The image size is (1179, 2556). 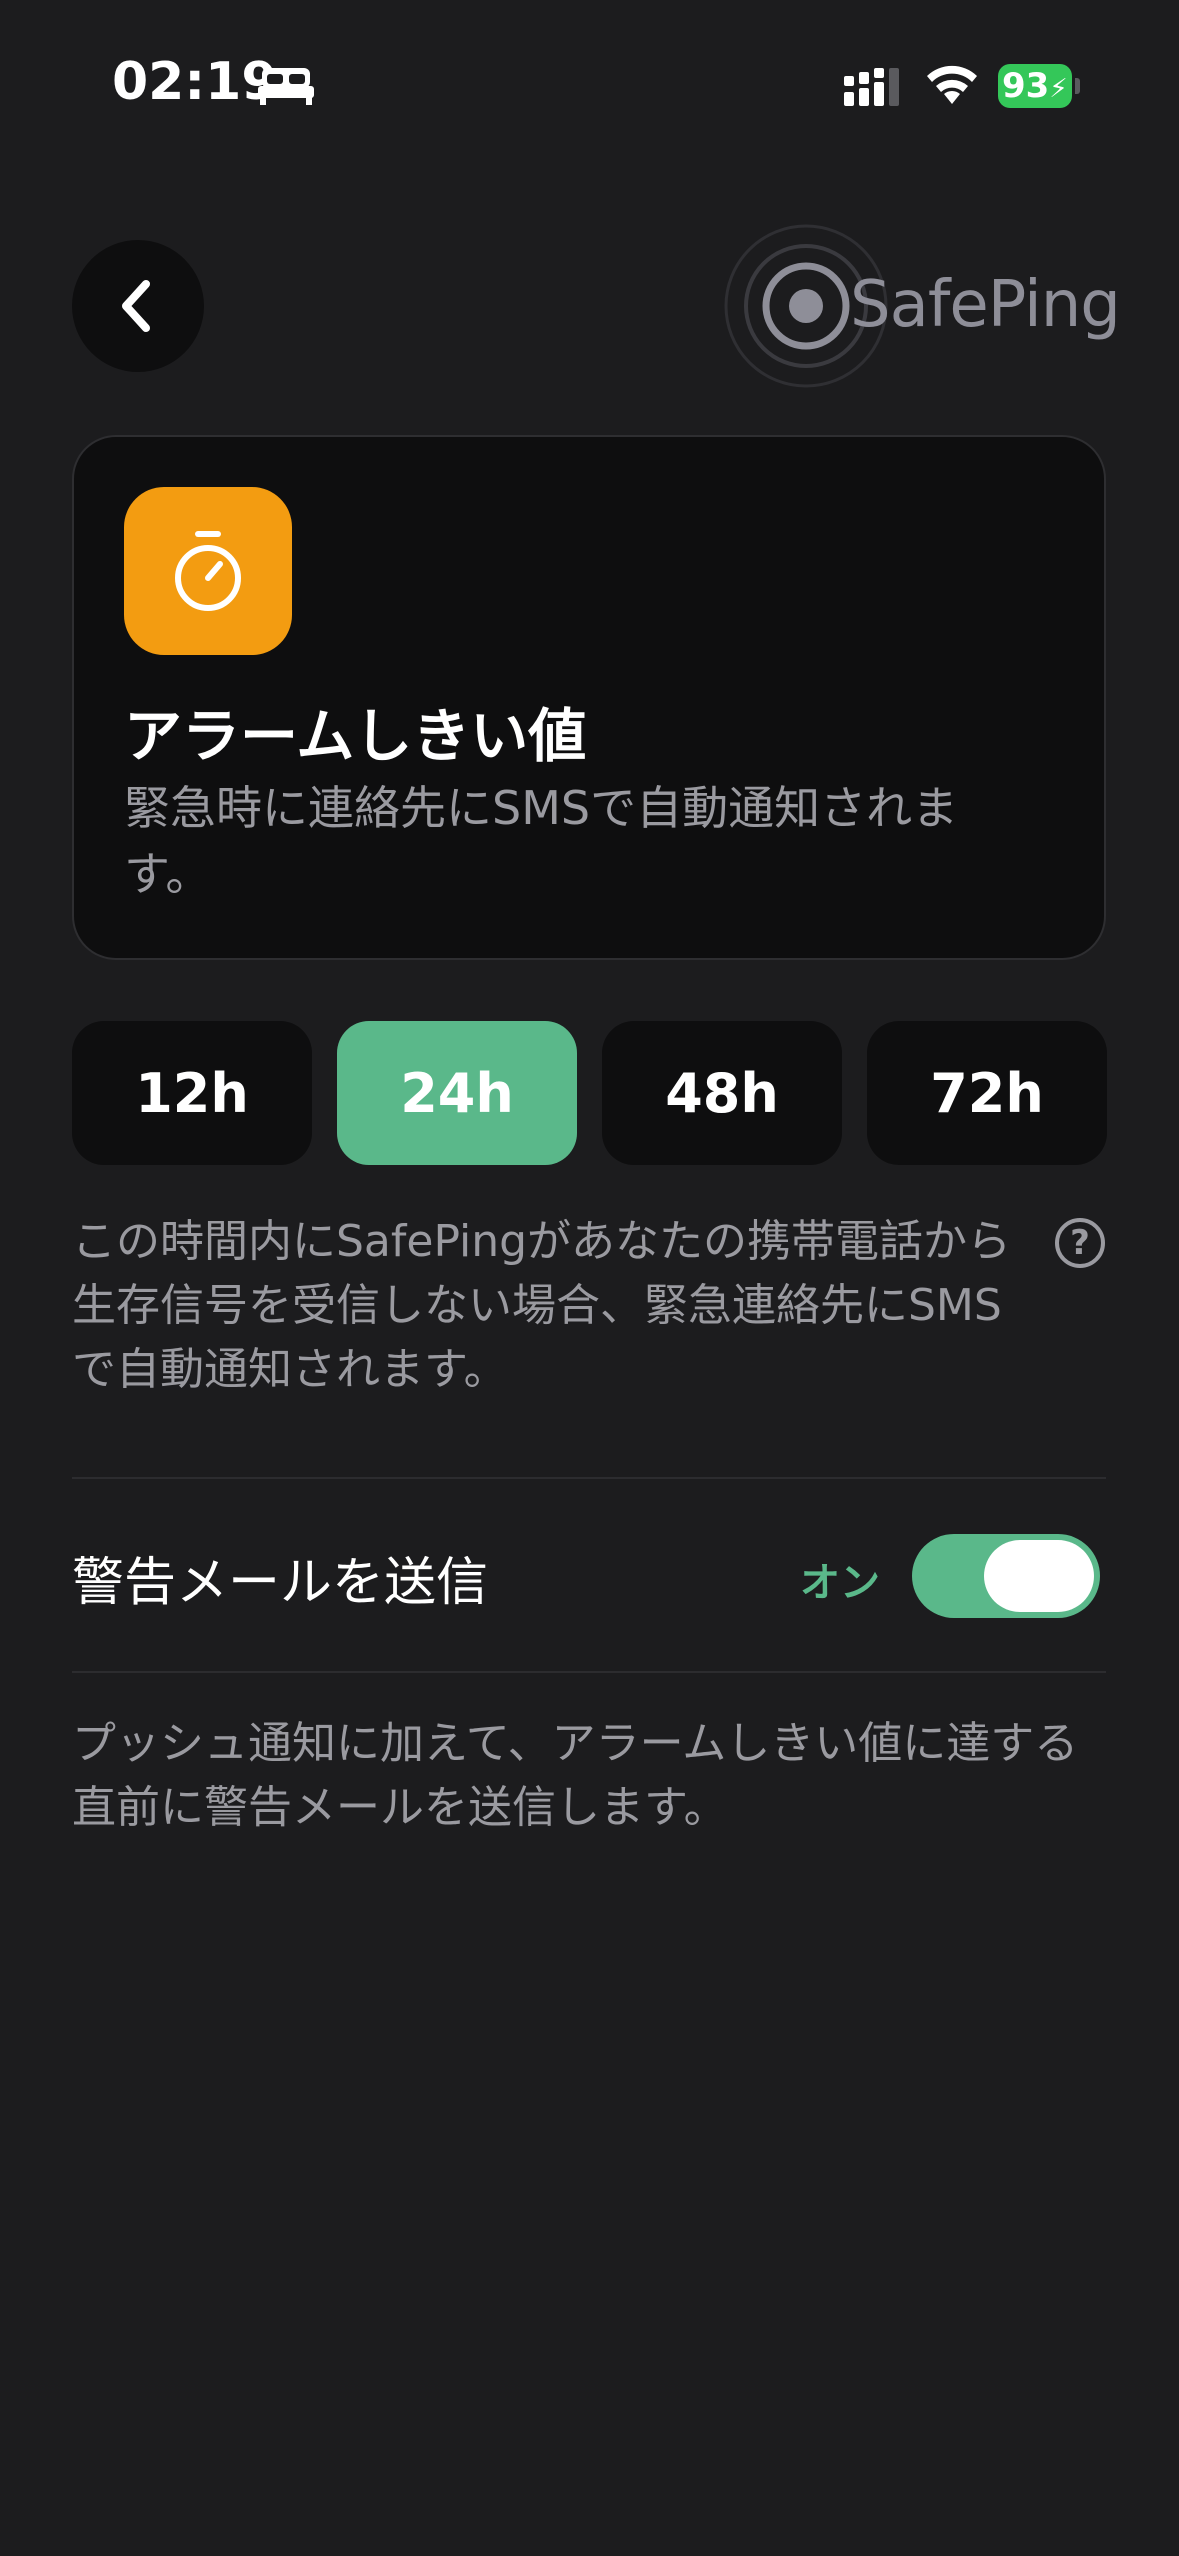 I want to click on safeping-logo: SafePing, so click(x=921, y=306).